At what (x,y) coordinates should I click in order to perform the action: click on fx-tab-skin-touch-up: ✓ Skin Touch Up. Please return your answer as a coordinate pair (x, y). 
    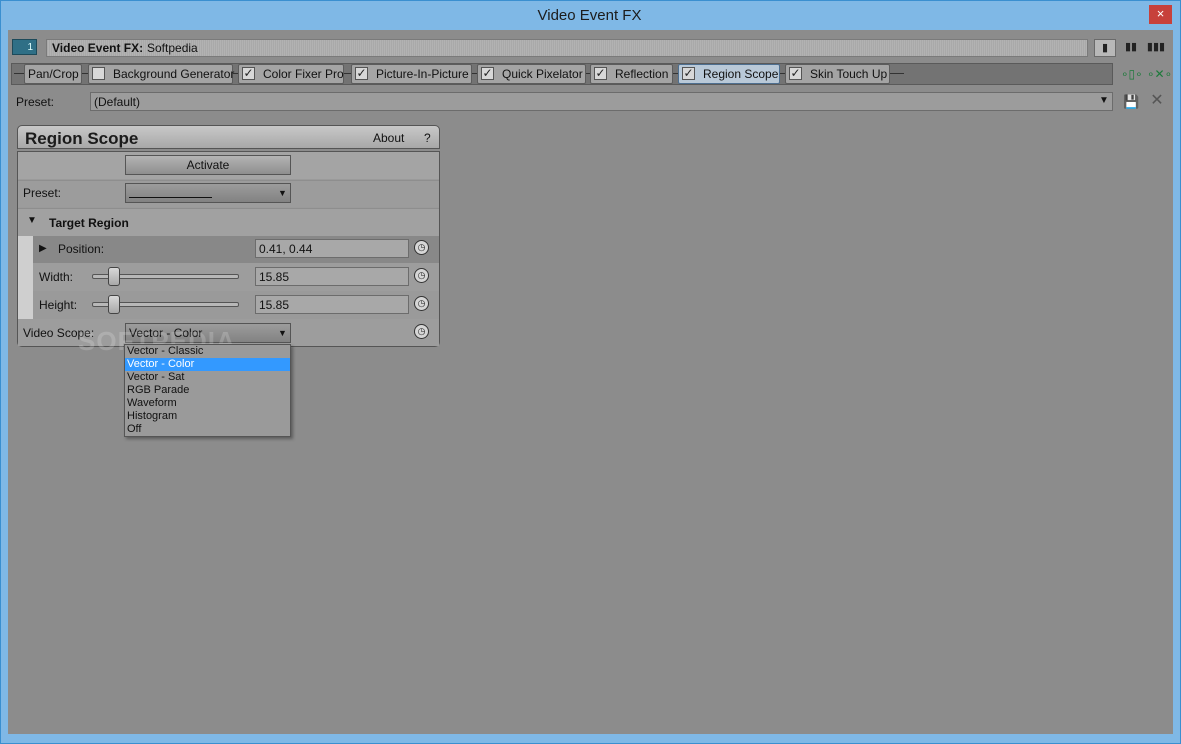
    Looking at the image, I should click on (837, 74).